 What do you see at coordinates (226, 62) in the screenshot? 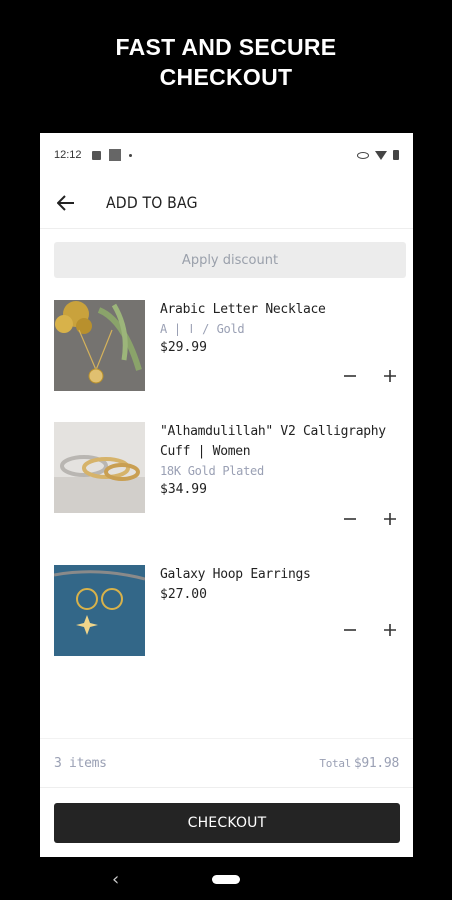
I see `promo-headline: FAST AND SECURE CHECKOUT` at bounding box center [226, 62].